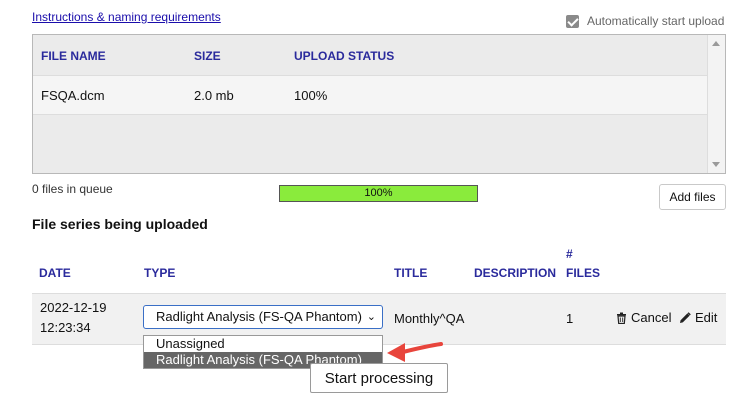 The image size is (739, 406). What do you see at coordinates (311, 95) in the screenshot?
I see `upload-status-cell: 100%` at bounding box center [311, 95].